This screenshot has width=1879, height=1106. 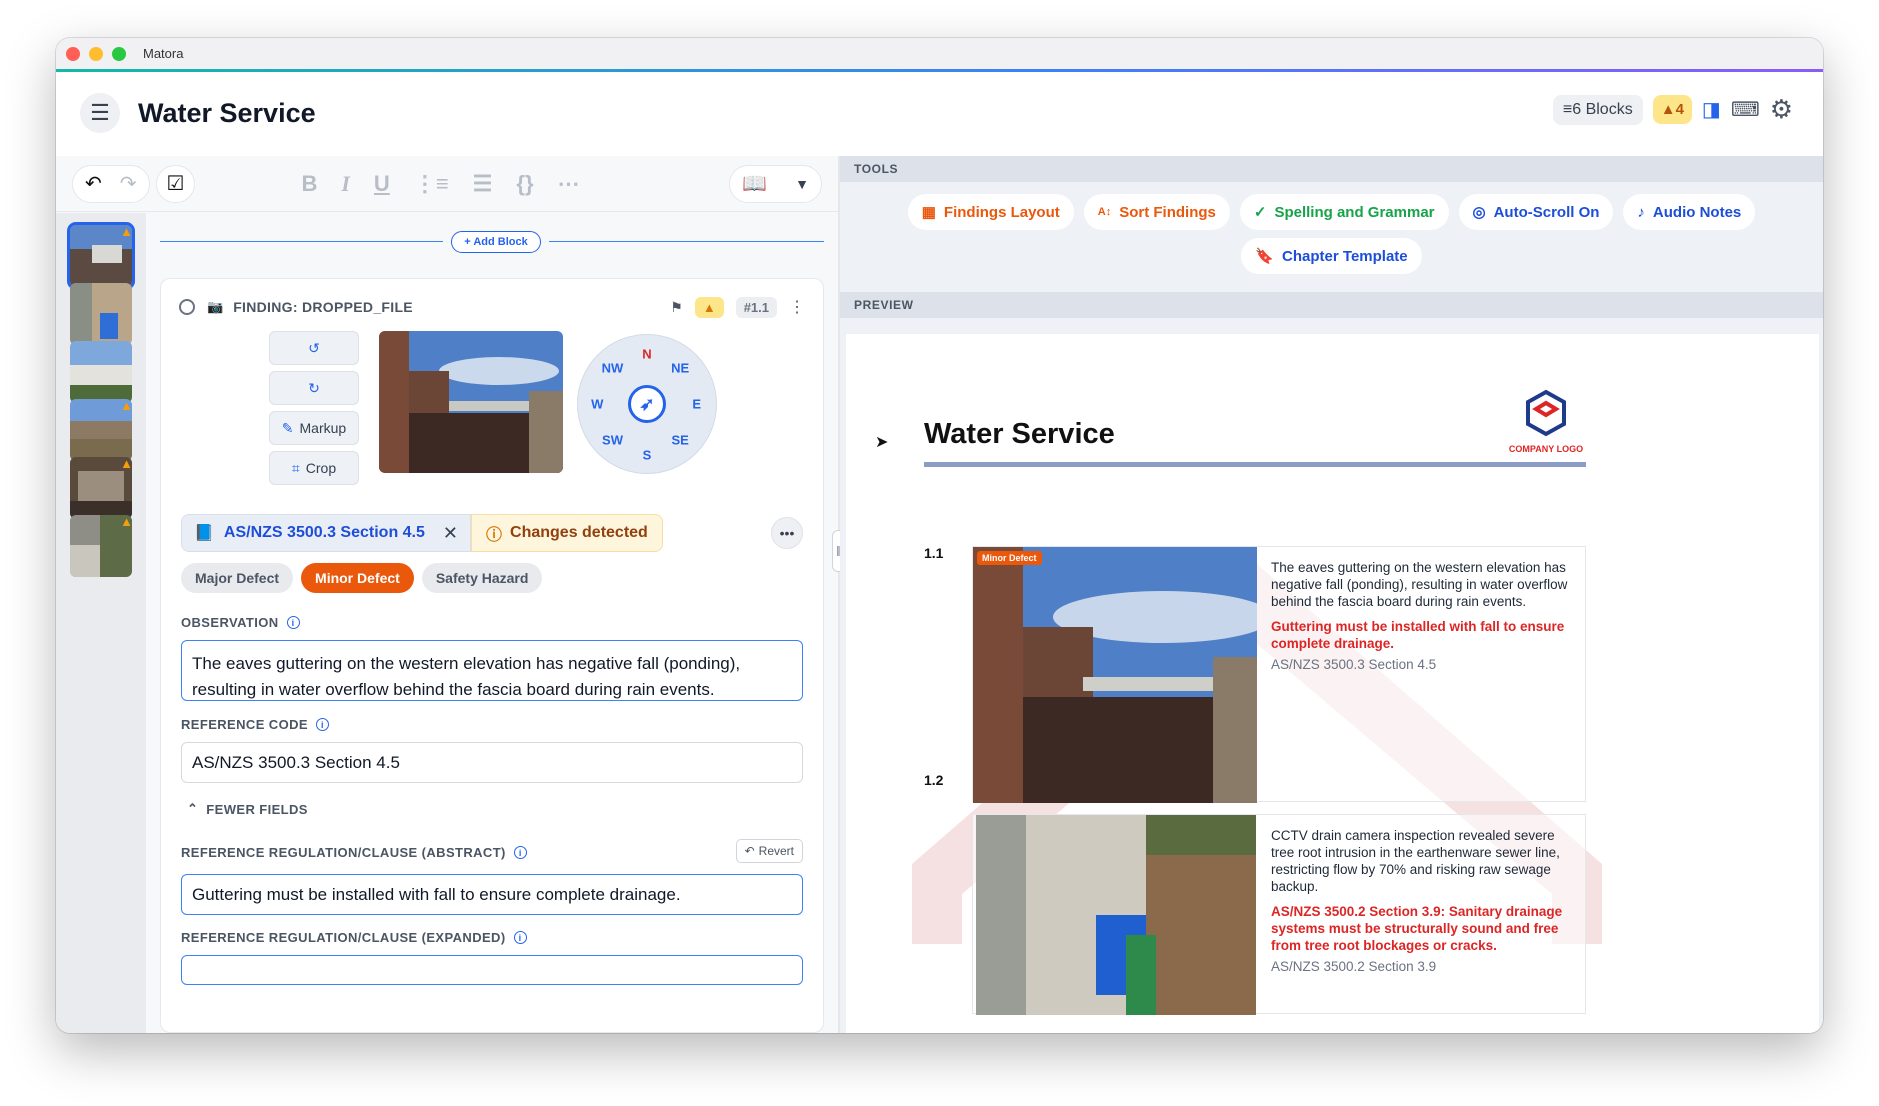 What do you see at coordinates (1344, 212) in the screenshot?
I see `spelling-grammar-button: ✓ Spelling and Grammar` at bounding box center [1344, 212].